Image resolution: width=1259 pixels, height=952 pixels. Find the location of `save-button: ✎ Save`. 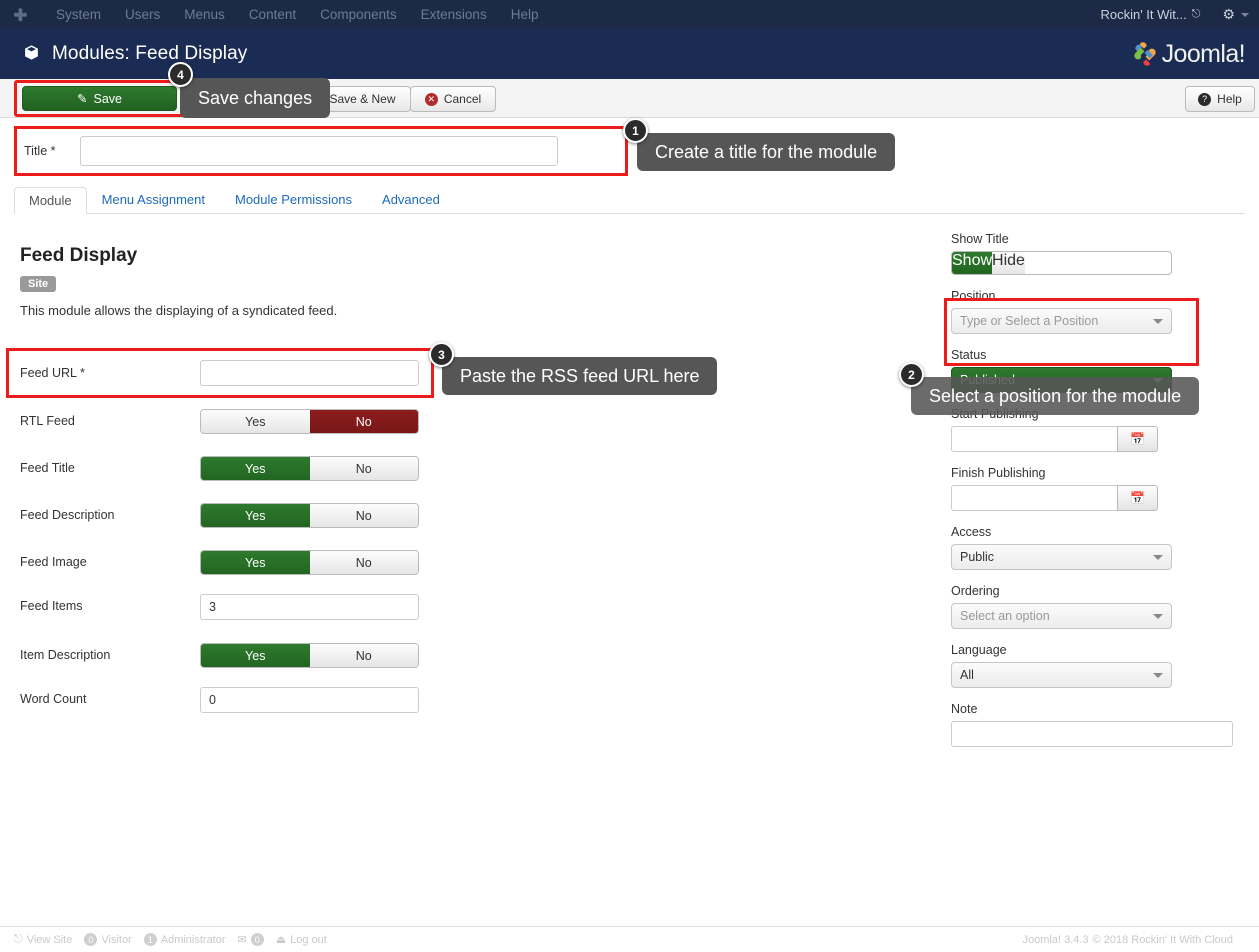

save-button: ✎ Save is located at coordinates (99, 98).